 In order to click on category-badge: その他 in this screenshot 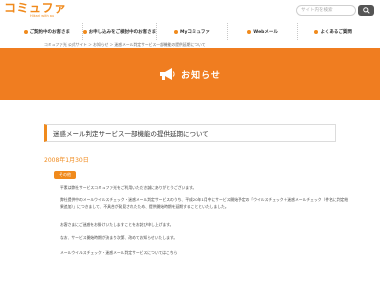, I will do `click(65, 175)`.